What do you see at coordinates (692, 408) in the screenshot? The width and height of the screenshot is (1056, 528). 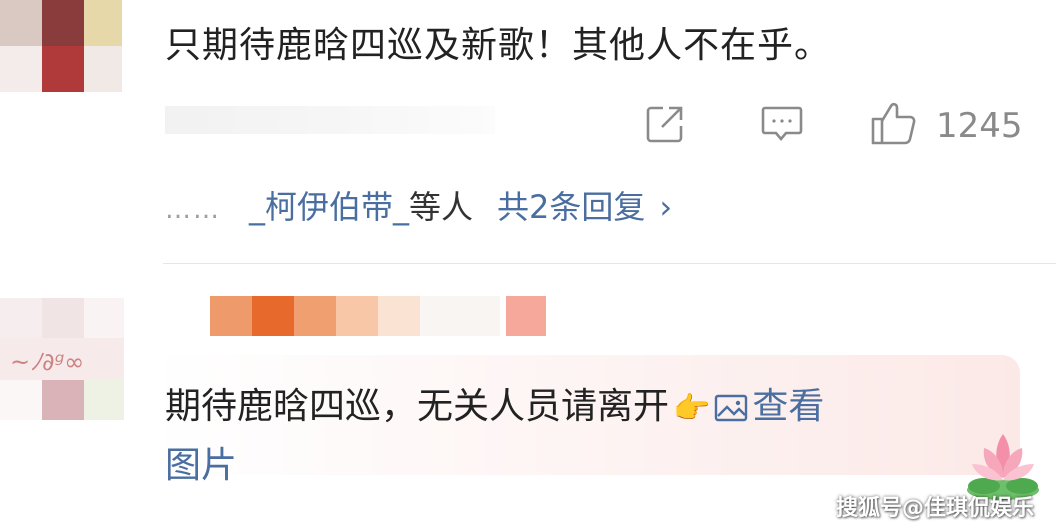 I see `pointing-hand-emoji: 👉` at bounding box center [692, 408].